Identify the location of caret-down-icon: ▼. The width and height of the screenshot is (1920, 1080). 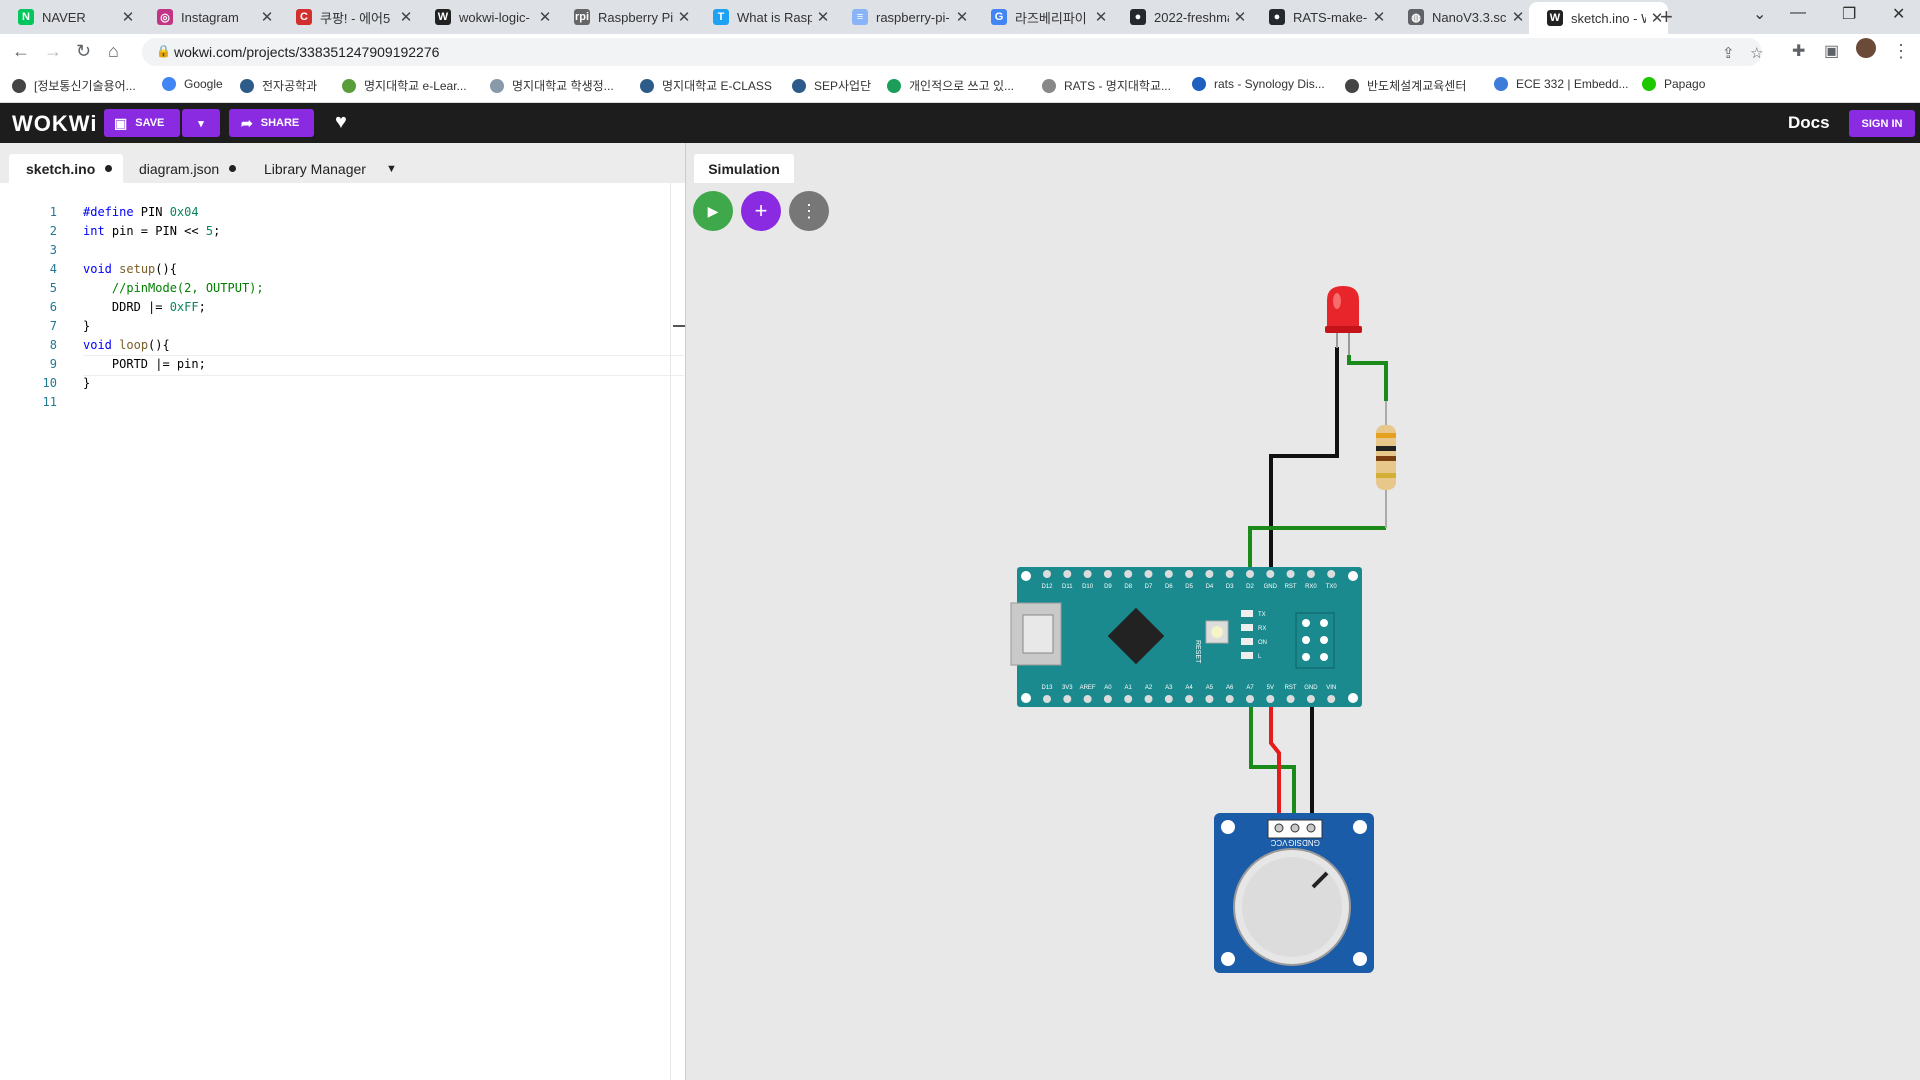
(391, 169).